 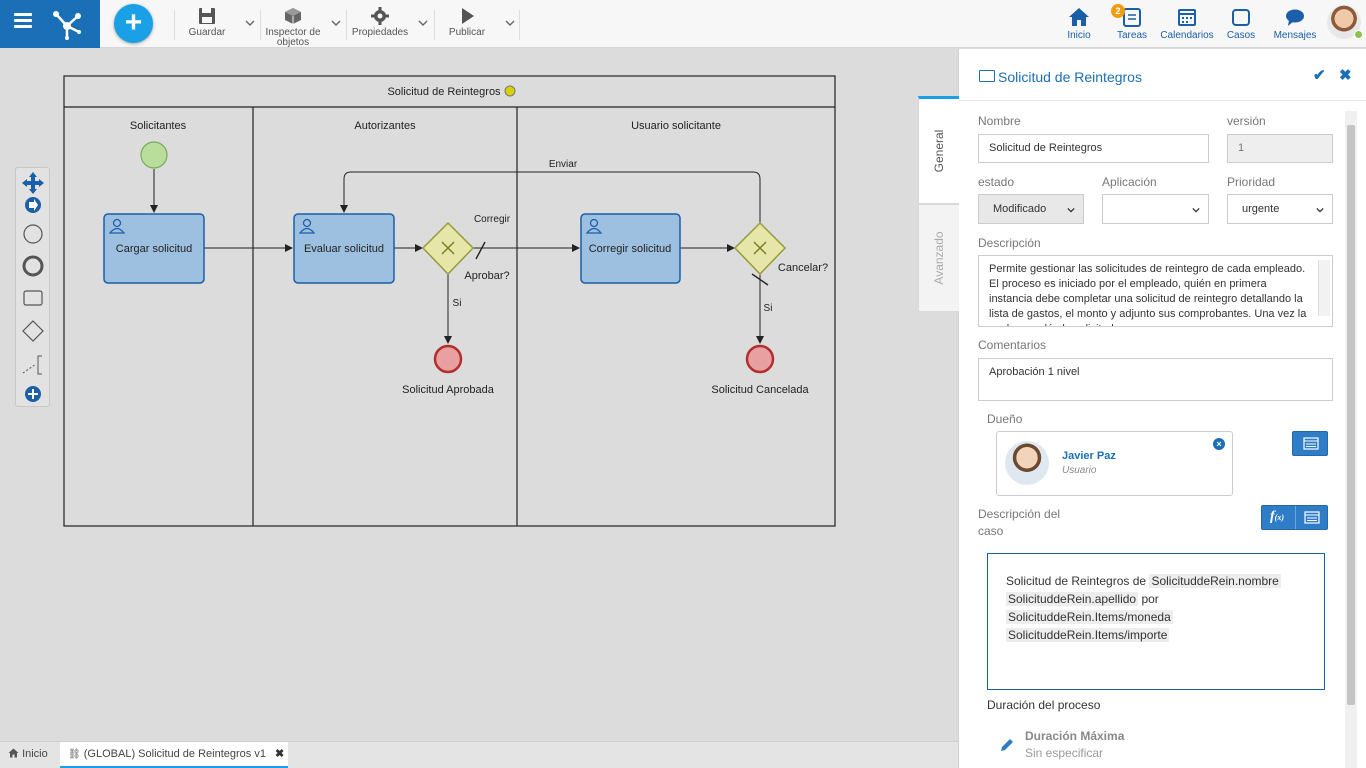 I want to click on end-event-cancelada, so click(x=760, y=359).